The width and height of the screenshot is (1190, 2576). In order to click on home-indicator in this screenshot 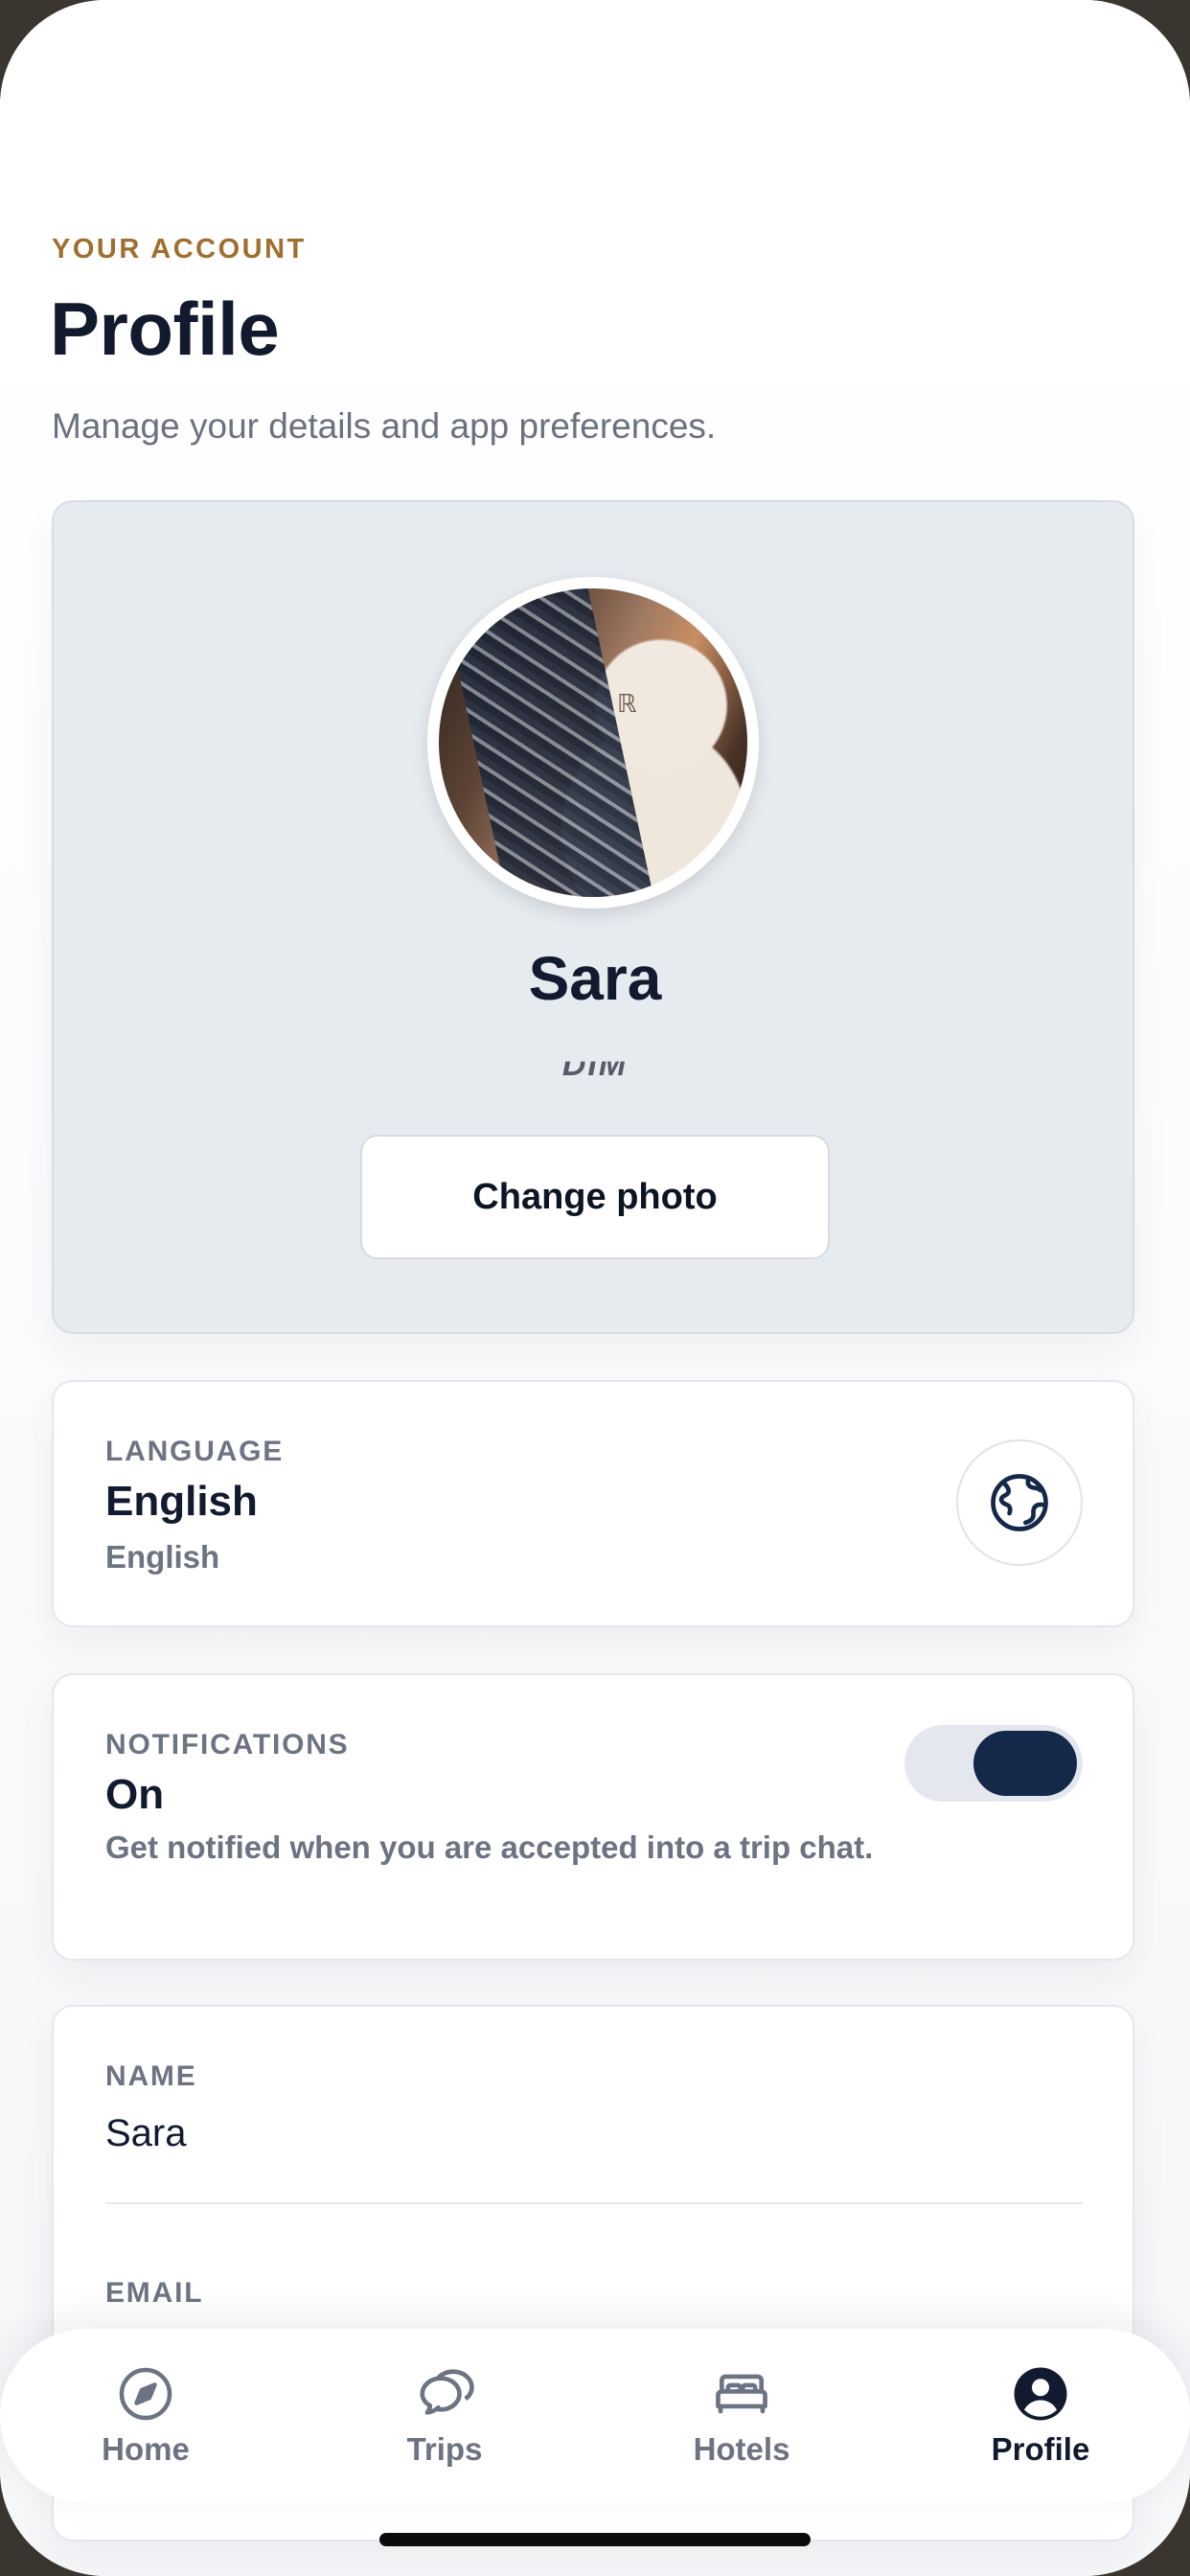, I will do `click(595, 2539)`.